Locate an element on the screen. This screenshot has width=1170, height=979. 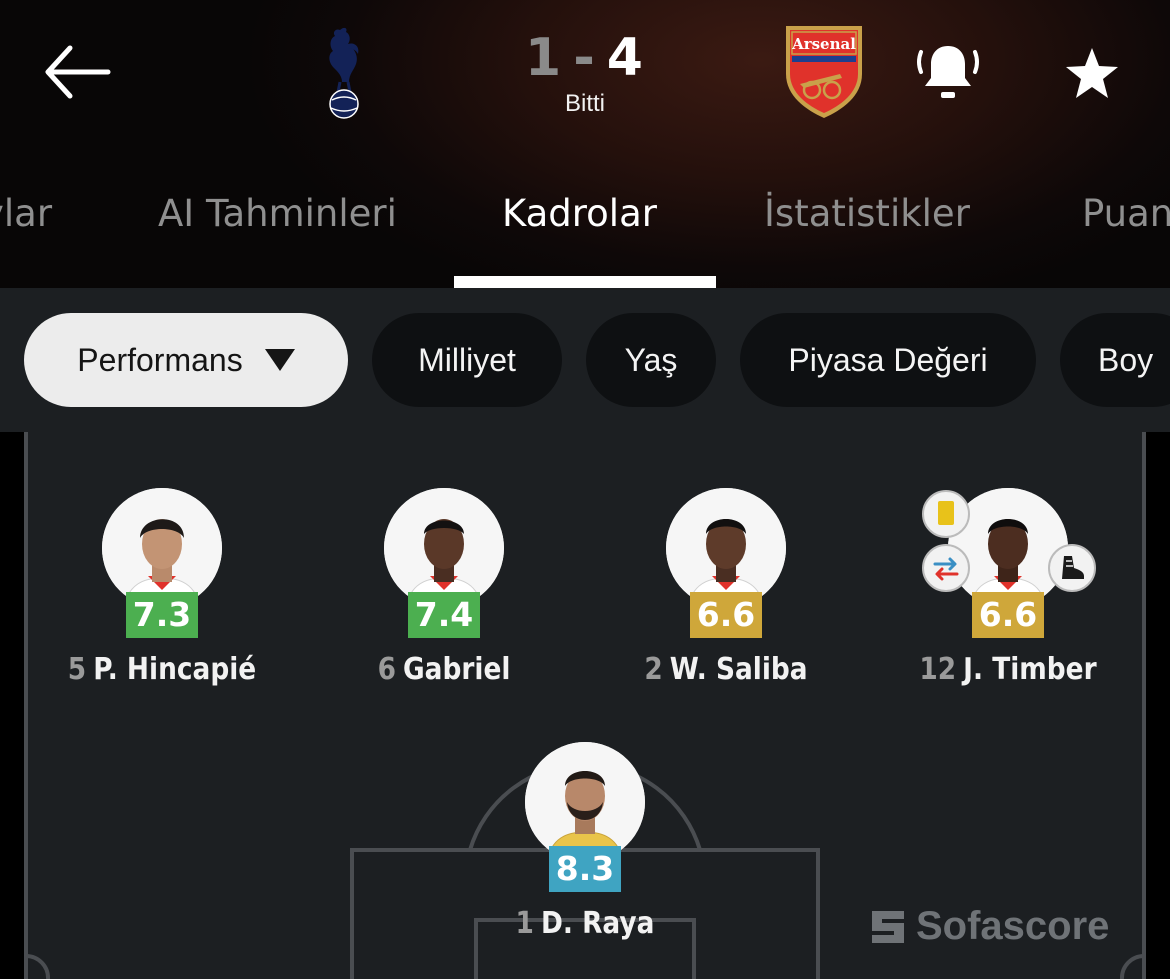
player-card: 8.3 1 D. Raya is located at coordinates (585, 847).